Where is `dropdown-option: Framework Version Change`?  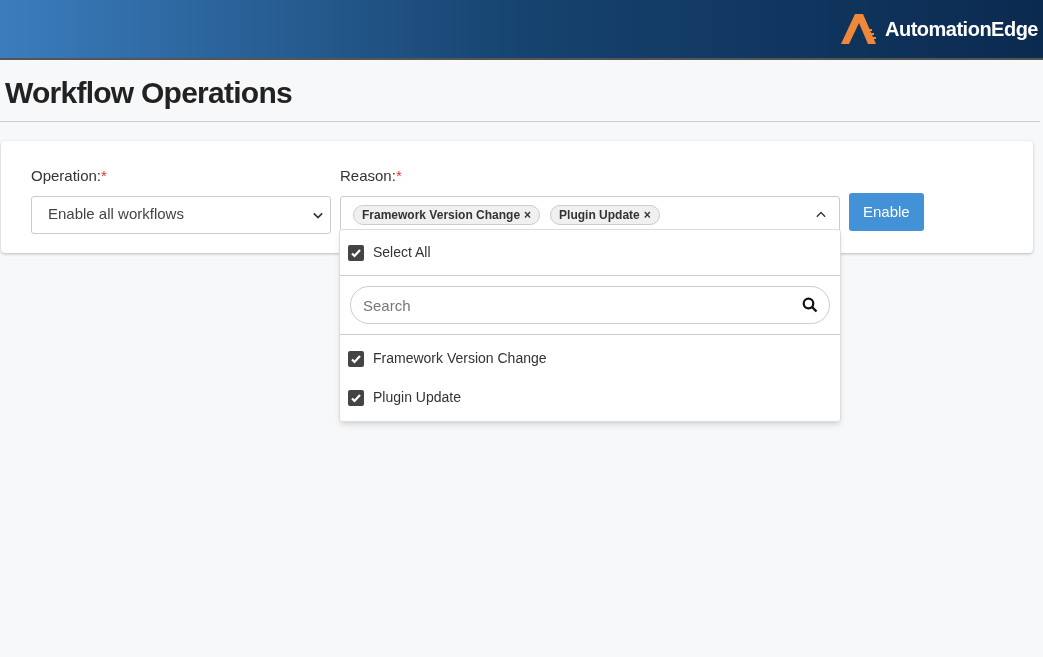 dropdown-option: Framework Version Change is located at coordinates (590, 358).